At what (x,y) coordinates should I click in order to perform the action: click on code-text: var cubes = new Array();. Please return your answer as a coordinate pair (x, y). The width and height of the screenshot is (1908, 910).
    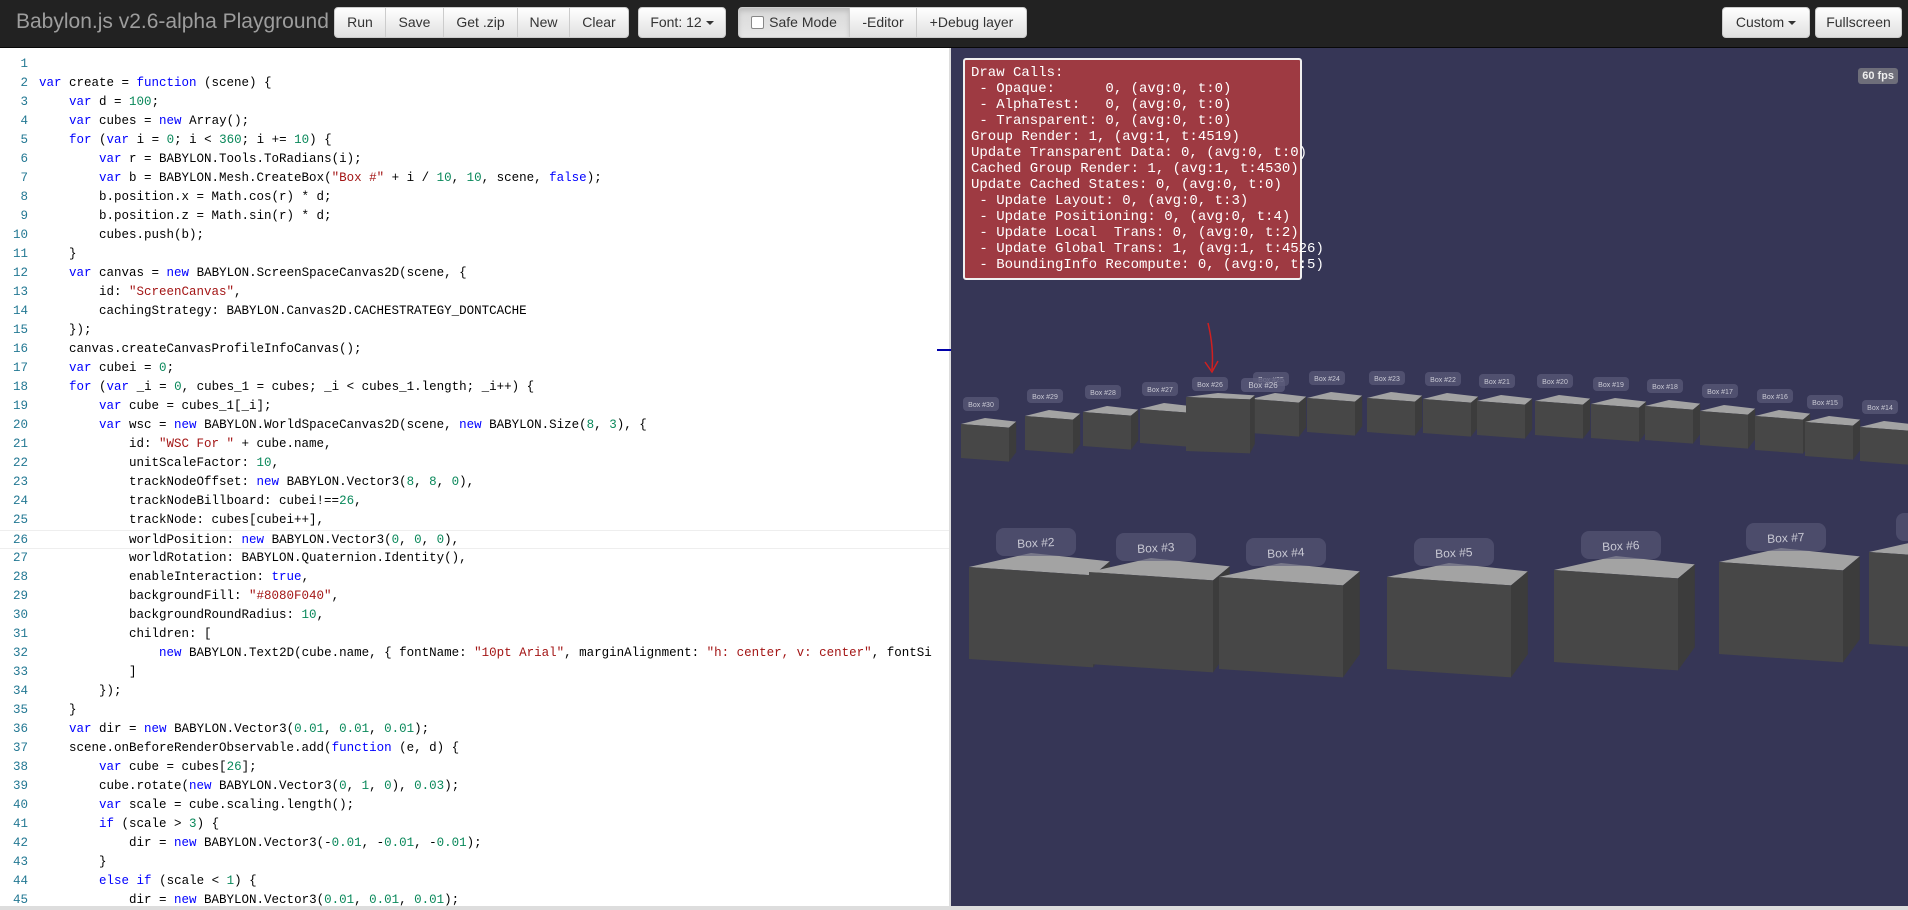
    Looking at the image, I should click on (144, 121).